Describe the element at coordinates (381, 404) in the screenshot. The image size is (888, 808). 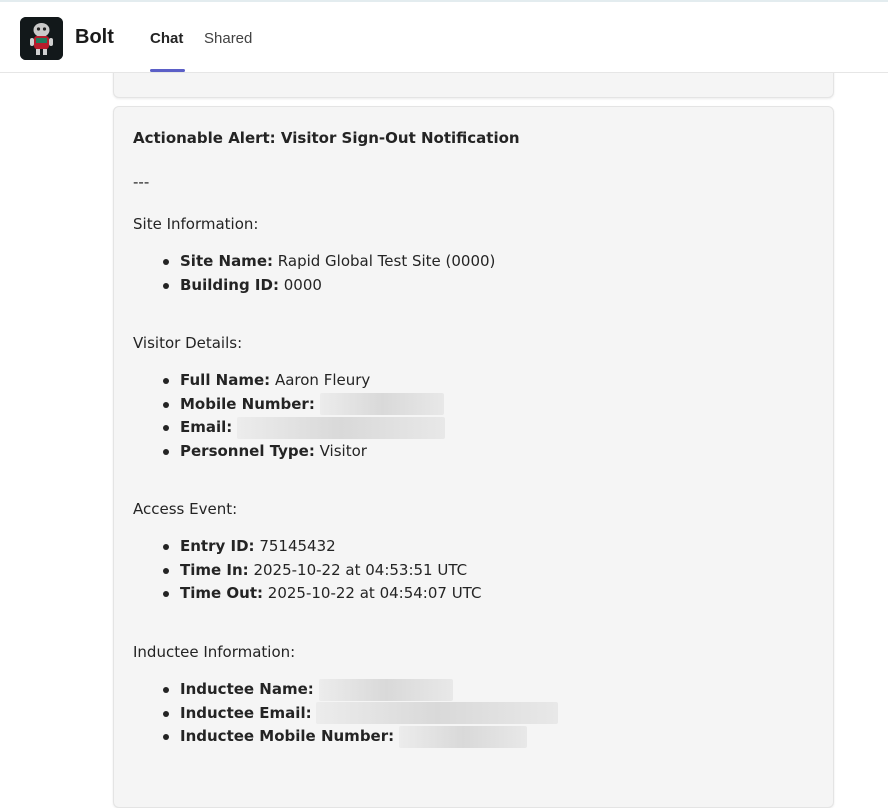
I see `redacted-mobile-number` at that location.